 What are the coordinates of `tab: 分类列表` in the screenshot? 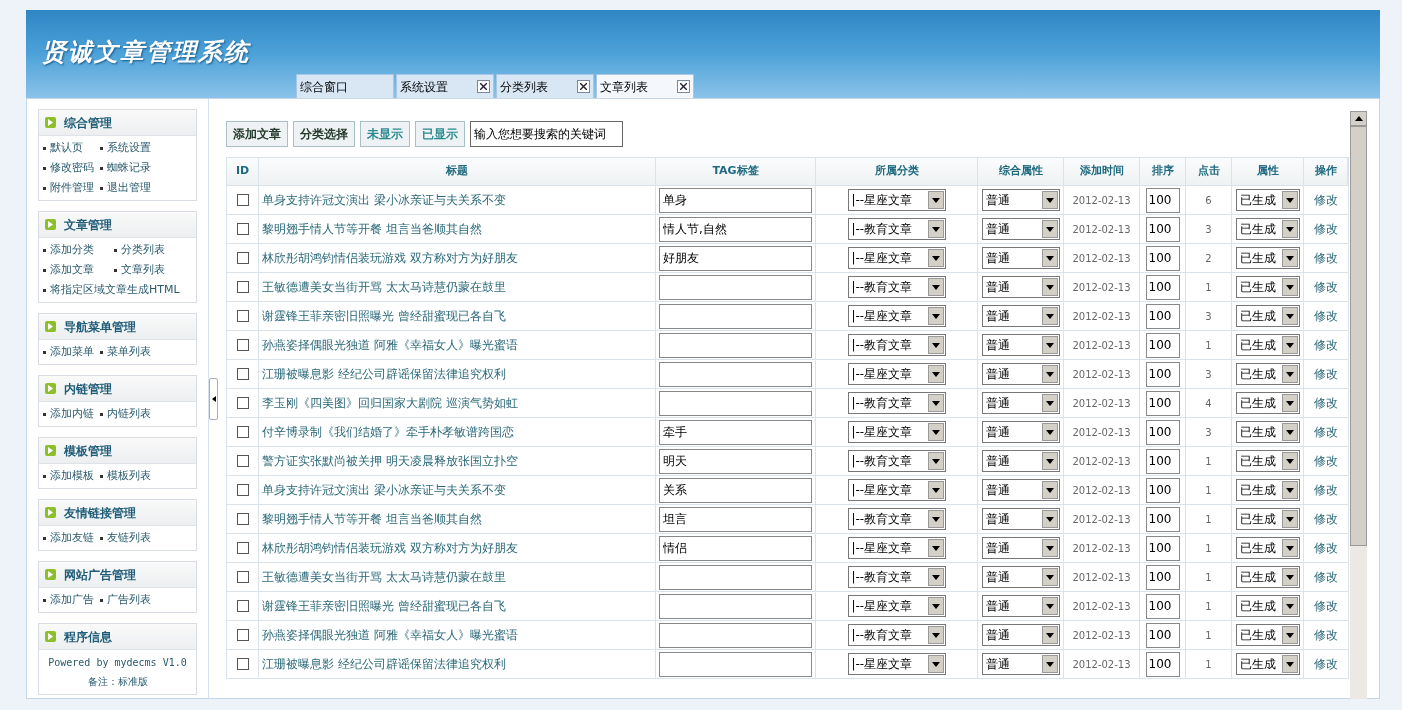 It's located at (545, 86).